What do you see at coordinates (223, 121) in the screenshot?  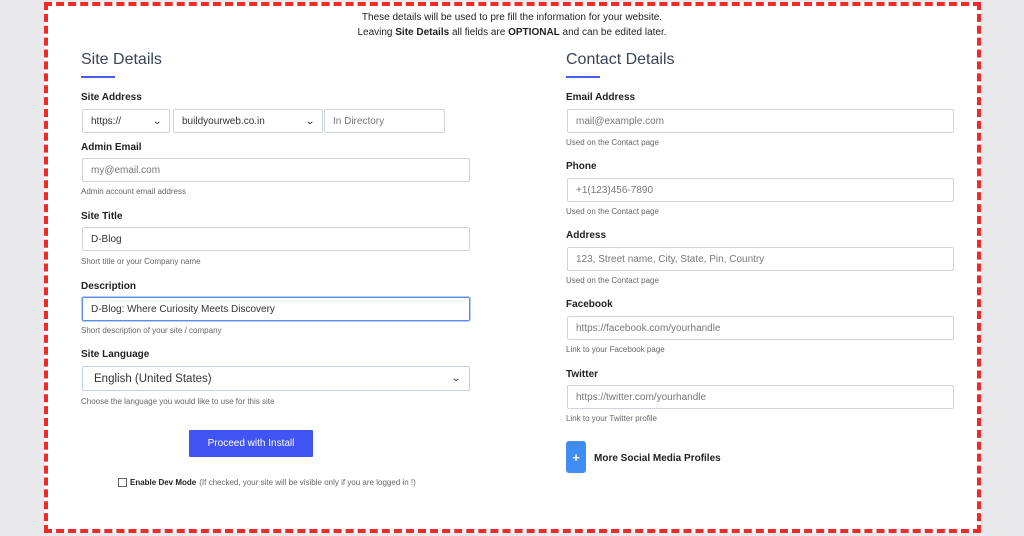 I see `domain-value: buildyourweb.co.in` at bounding box center [223, 121].